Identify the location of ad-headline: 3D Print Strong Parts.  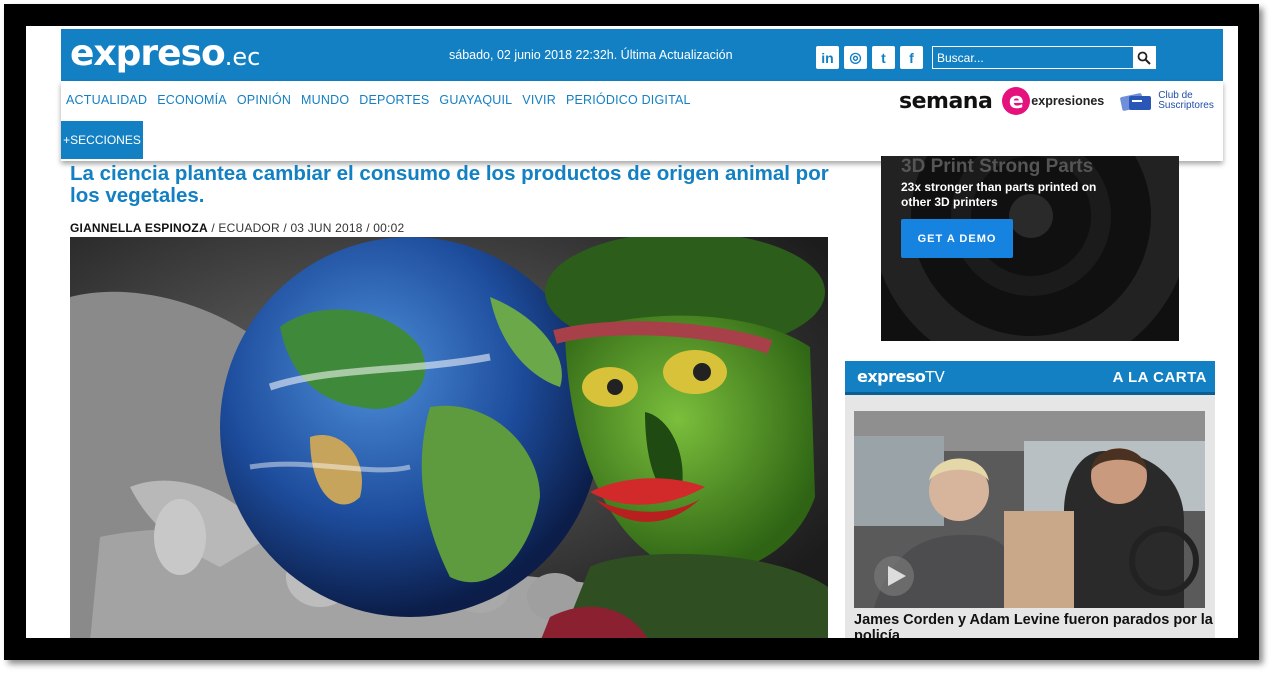
(997, 166).